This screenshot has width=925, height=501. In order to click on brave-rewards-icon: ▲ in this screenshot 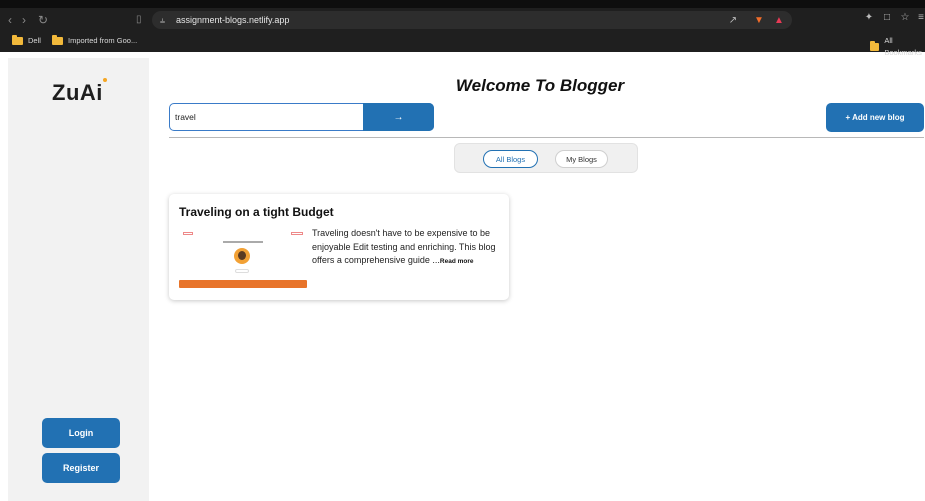, I will do `click(779, 21)`.